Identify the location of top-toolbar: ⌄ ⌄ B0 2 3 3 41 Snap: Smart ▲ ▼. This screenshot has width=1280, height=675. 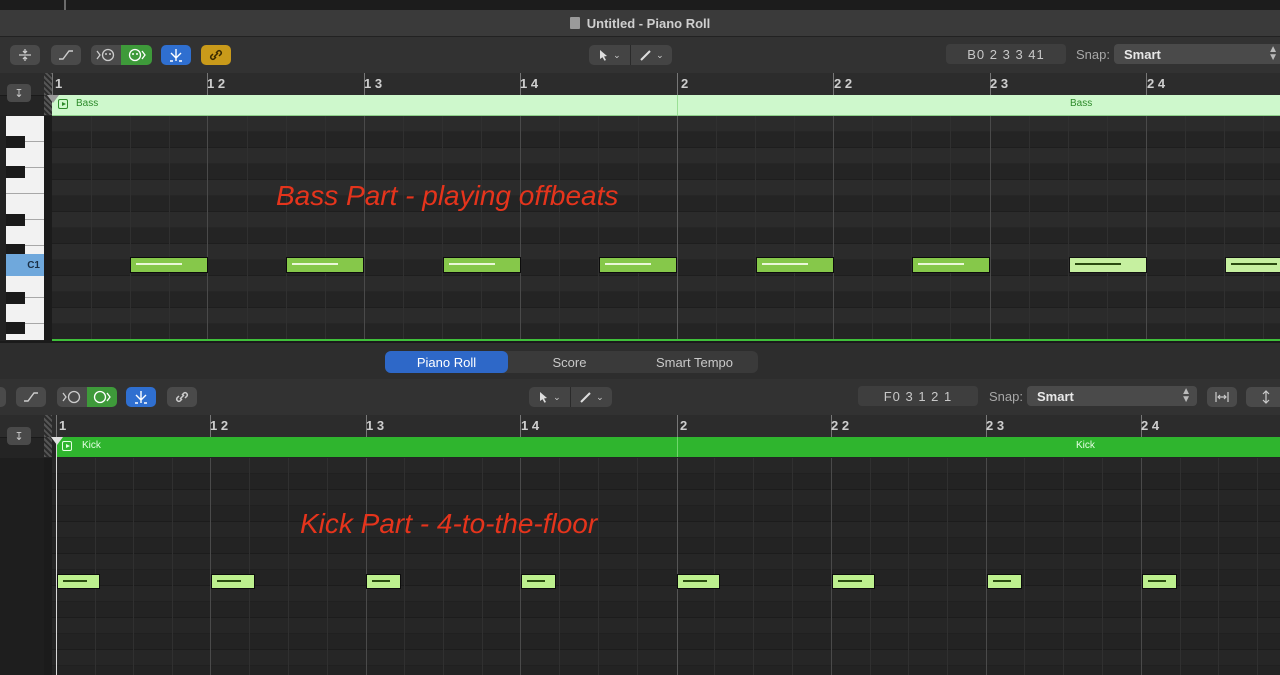
(640, 55).